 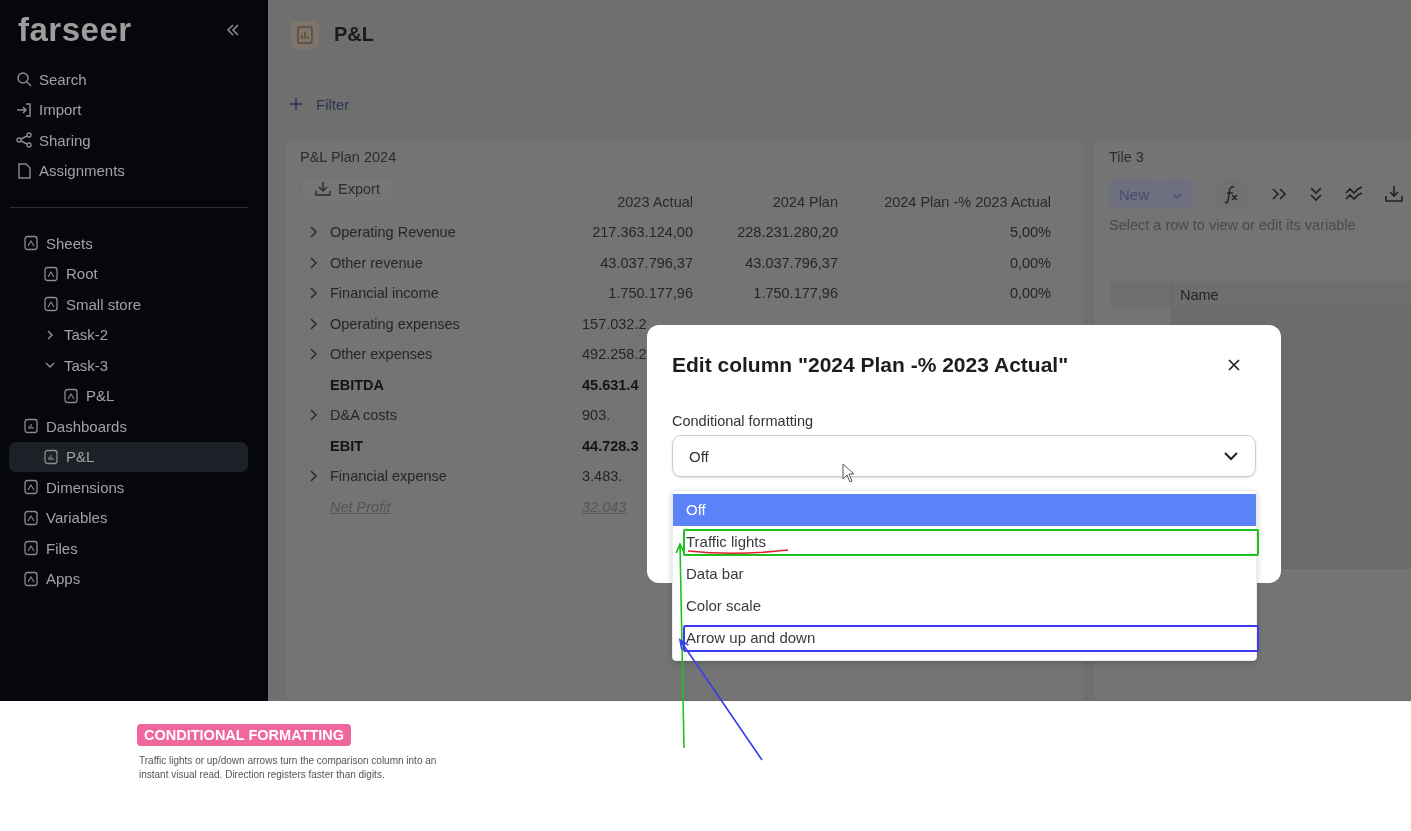 What do you see at coordinates (870, 365) in the screenshot?
I see `dialog-title: Edit column "2024 Plan -% 2023 Actual"` at bounding box center [870, 365].